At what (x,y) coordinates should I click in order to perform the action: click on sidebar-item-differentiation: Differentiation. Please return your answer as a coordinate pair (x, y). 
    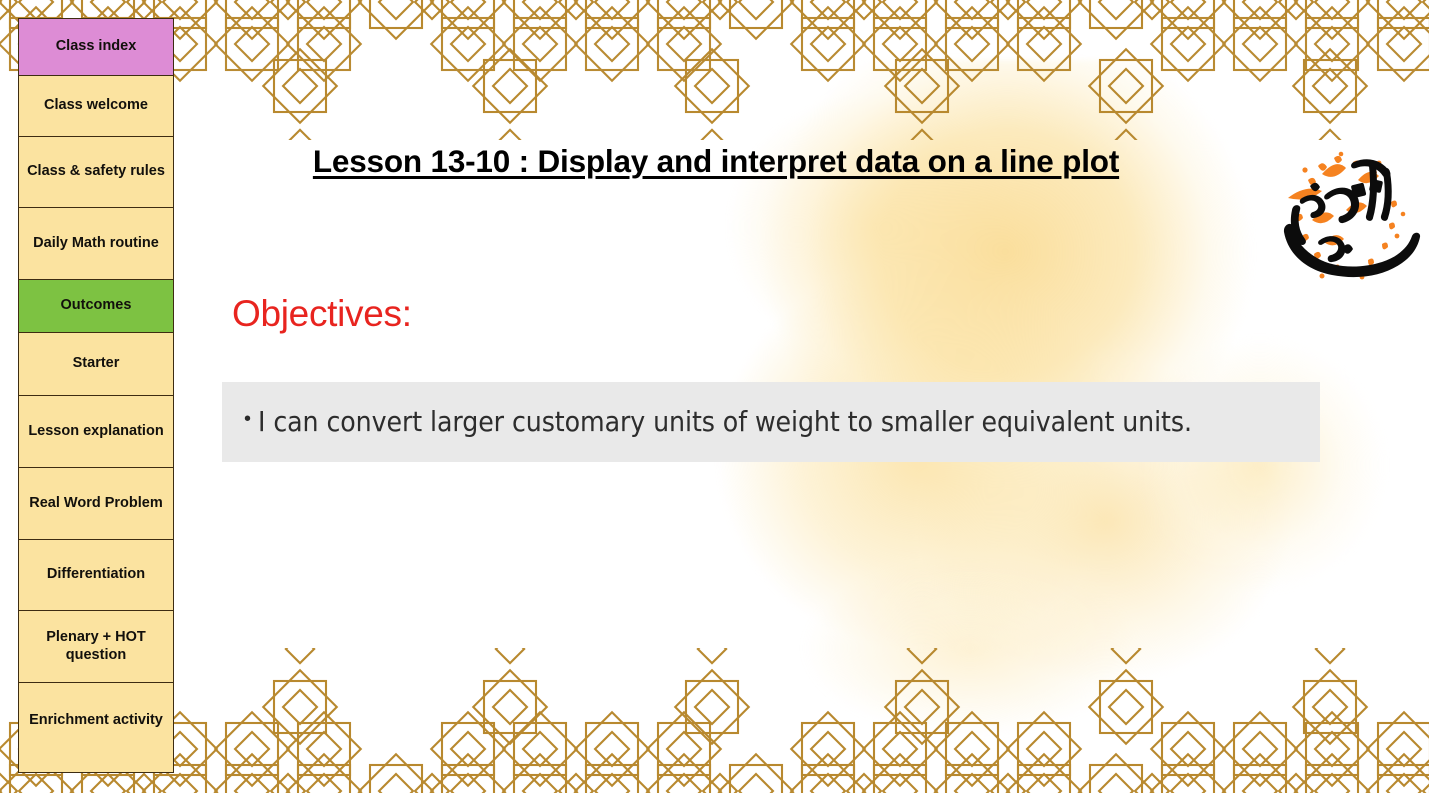
    Looking at the image, I should click on (96, 575).